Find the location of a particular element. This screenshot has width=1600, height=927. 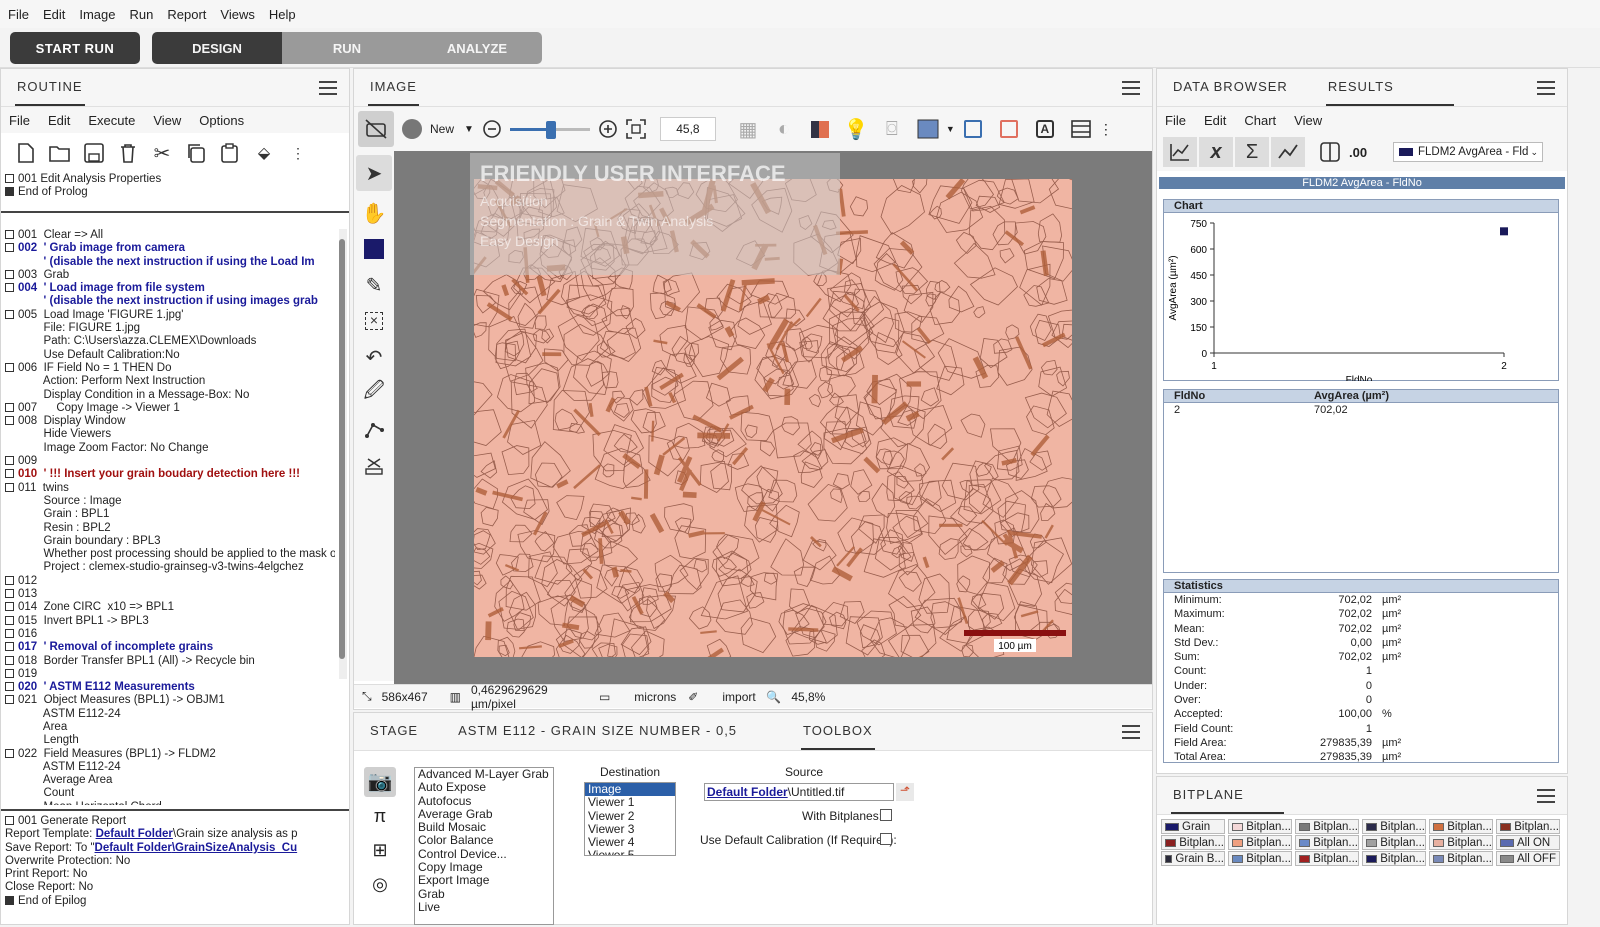

routine-line: Source : Image is located at coordinates (170, 501).